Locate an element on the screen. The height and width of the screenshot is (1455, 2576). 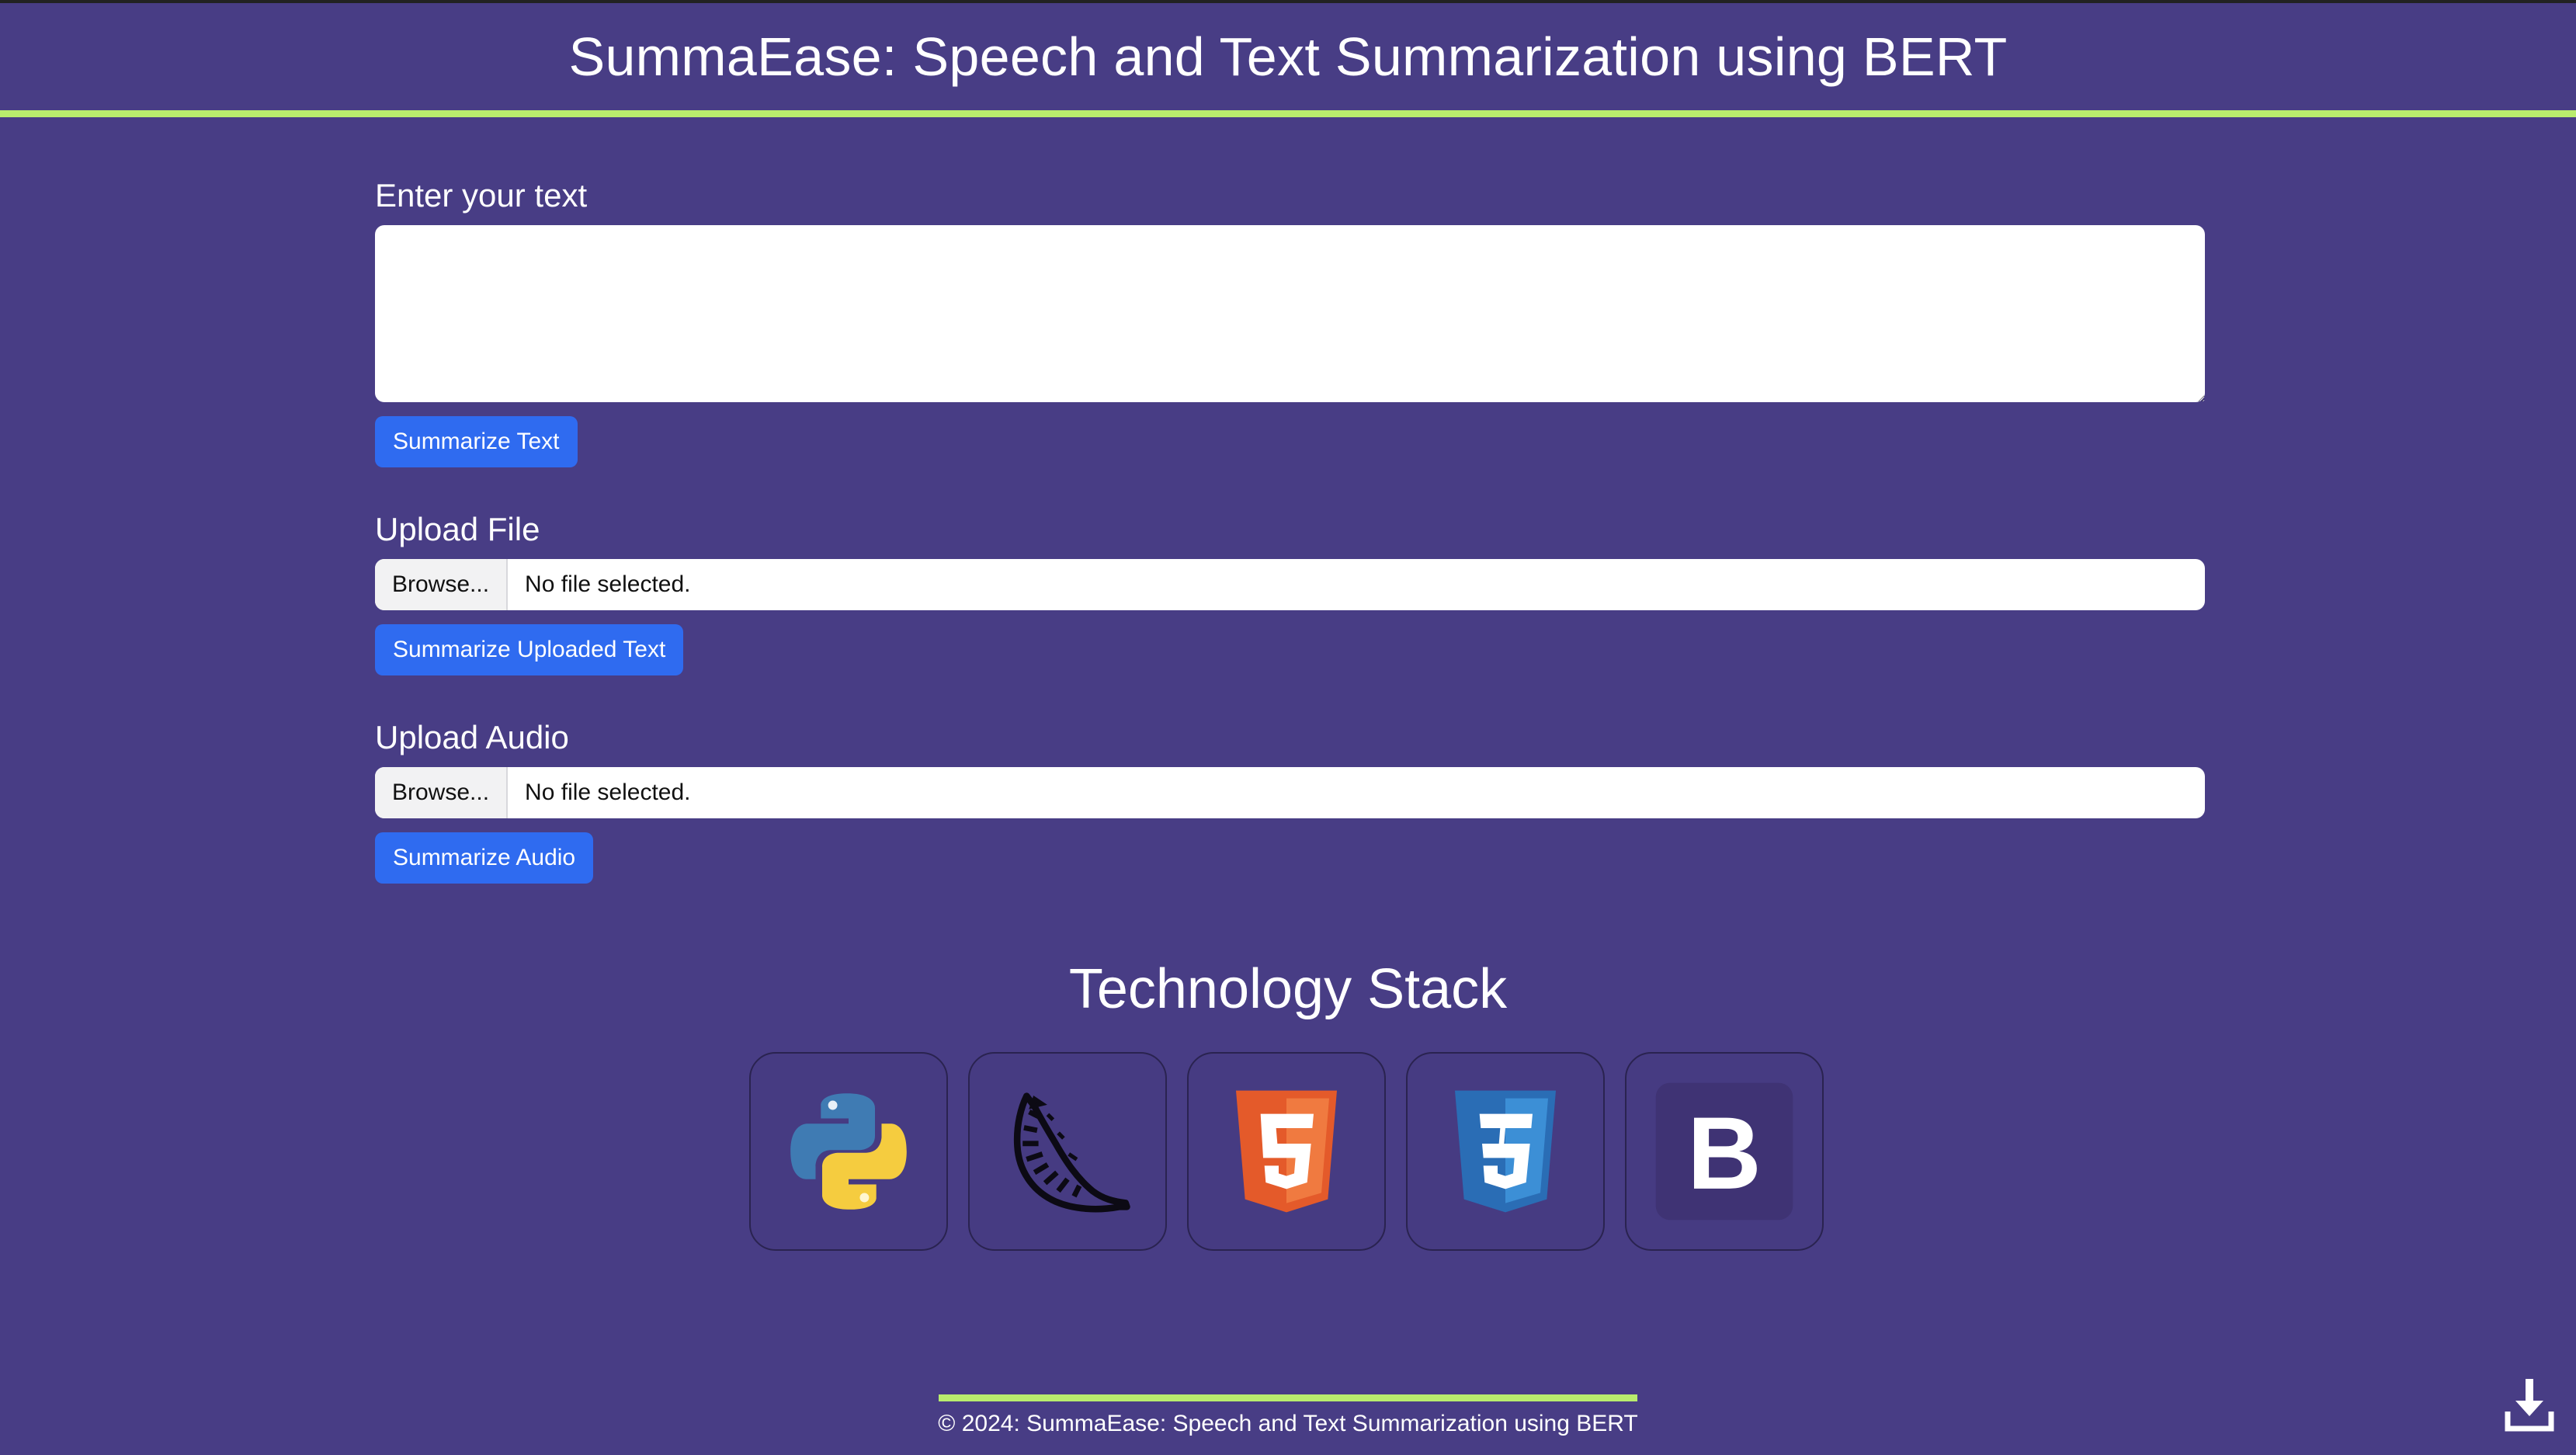
html5-logo-icon is located at coordinates (1286, 1151).